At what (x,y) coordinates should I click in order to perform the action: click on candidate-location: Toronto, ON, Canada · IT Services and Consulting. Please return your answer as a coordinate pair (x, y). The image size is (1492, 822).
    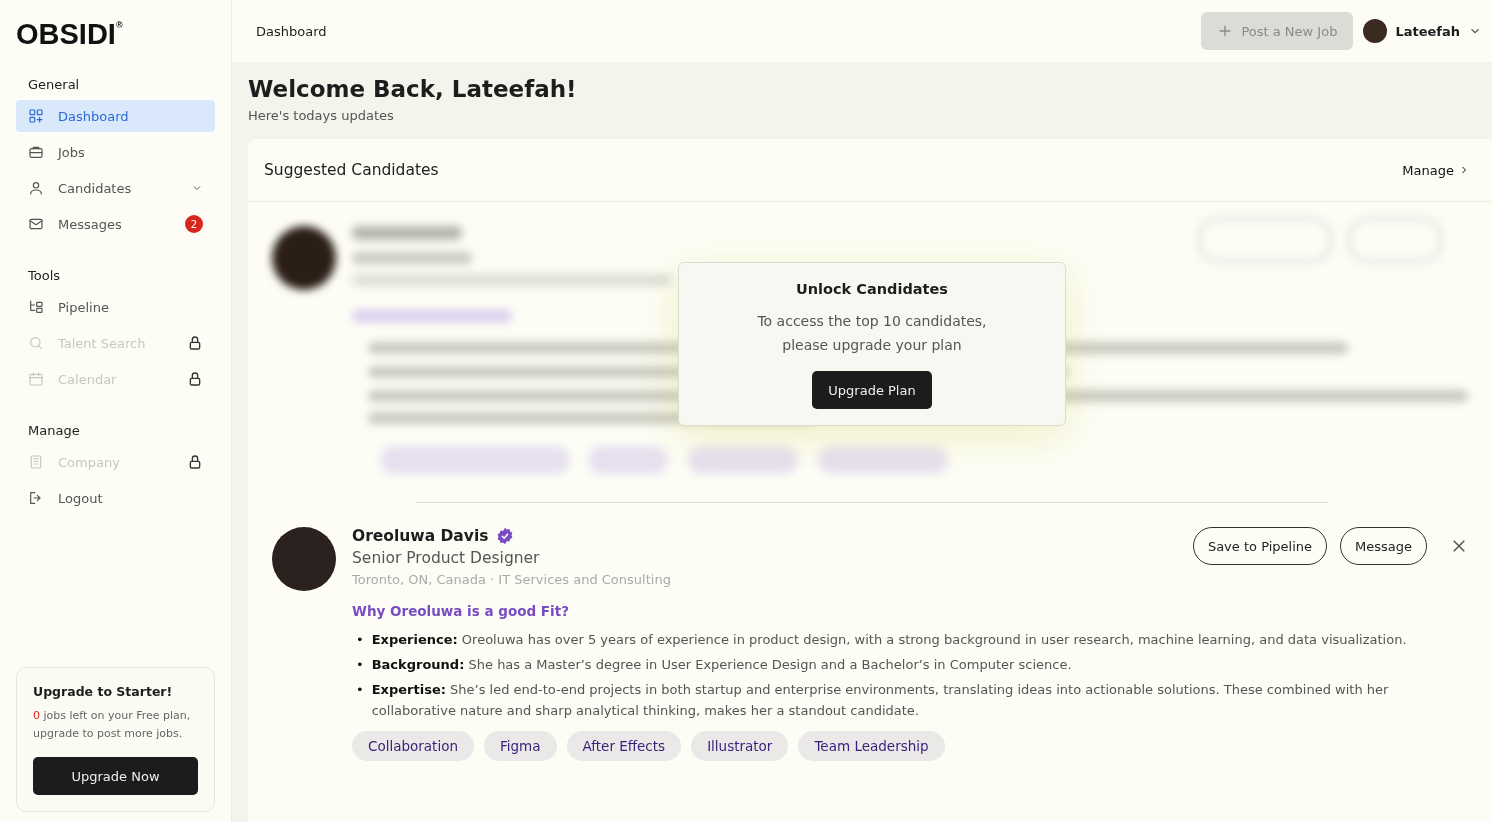
    Looking at the image, I should click on (512, 579).